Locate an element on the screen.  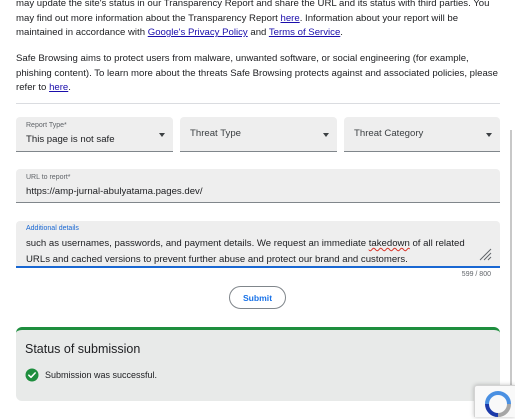
safe-browsing-text: . is located at coordinates (69, 87).